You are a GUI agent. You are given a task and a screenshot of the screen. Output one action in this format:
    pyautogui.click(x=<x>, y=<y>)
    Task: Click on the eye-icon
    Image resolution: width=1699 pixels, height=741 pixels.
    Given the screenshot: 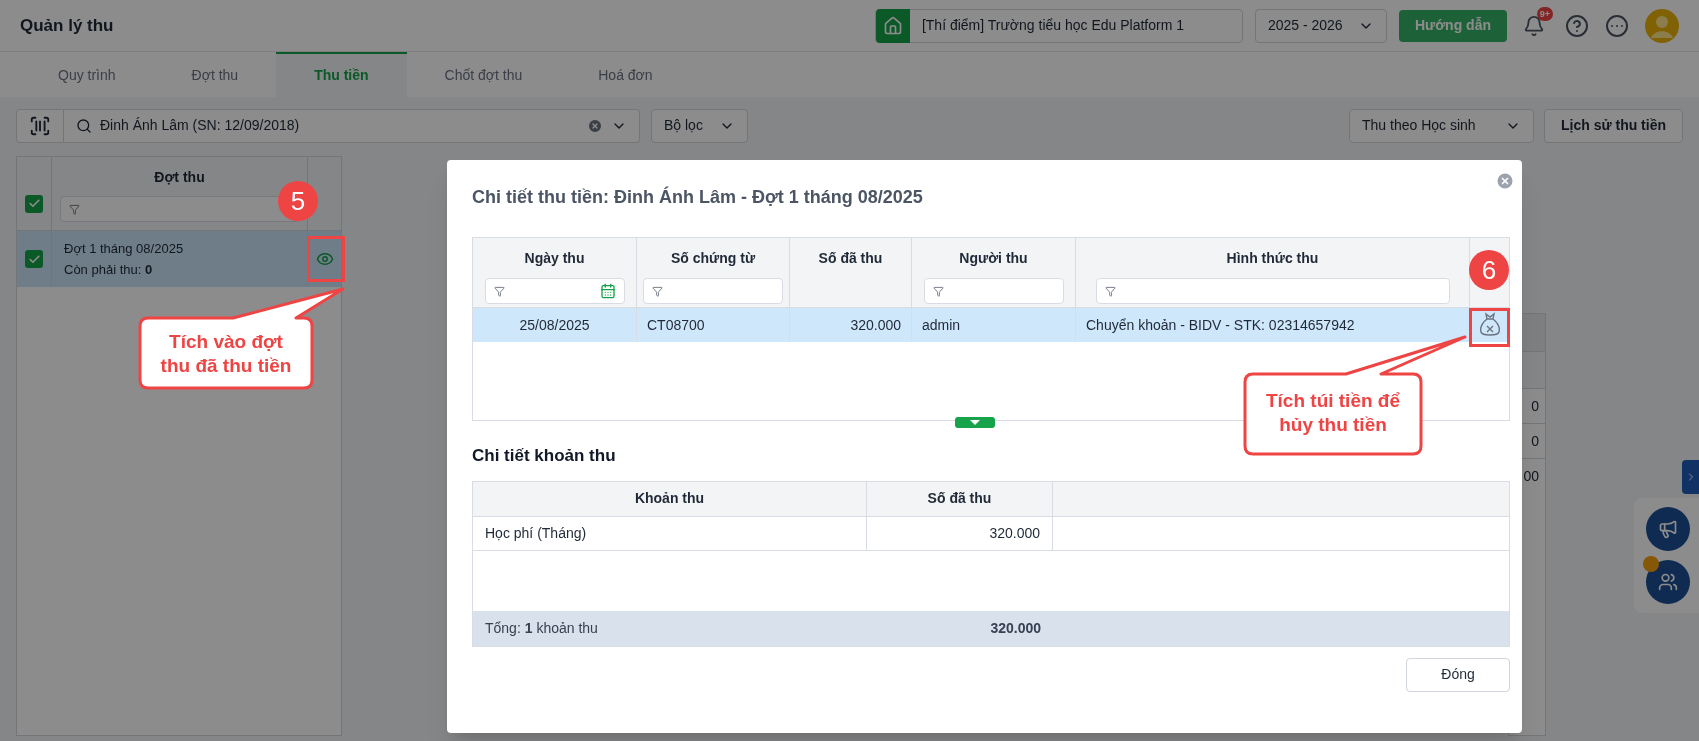 What is the action you would take?
    pyautogui.click(x=324, y=259)
    